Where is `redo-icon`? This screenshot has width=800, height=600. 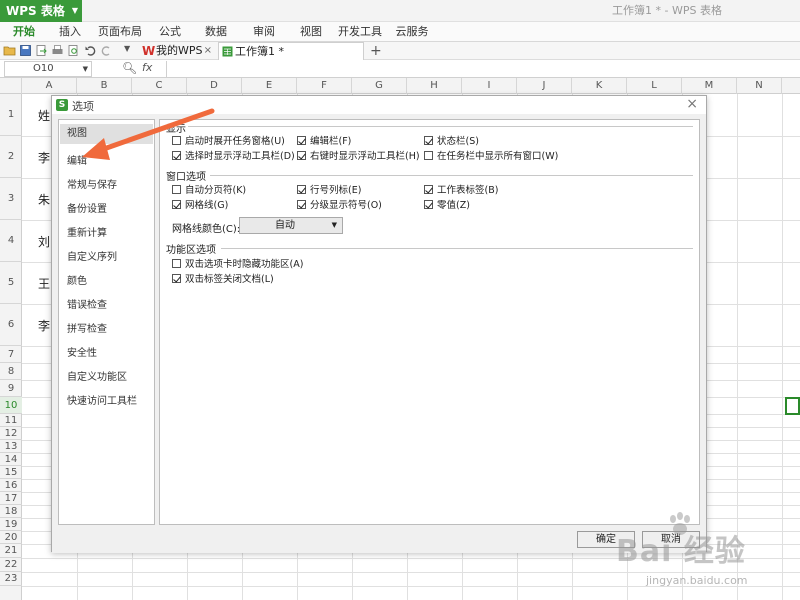
redo-icon is located at coordinates (106, 50).